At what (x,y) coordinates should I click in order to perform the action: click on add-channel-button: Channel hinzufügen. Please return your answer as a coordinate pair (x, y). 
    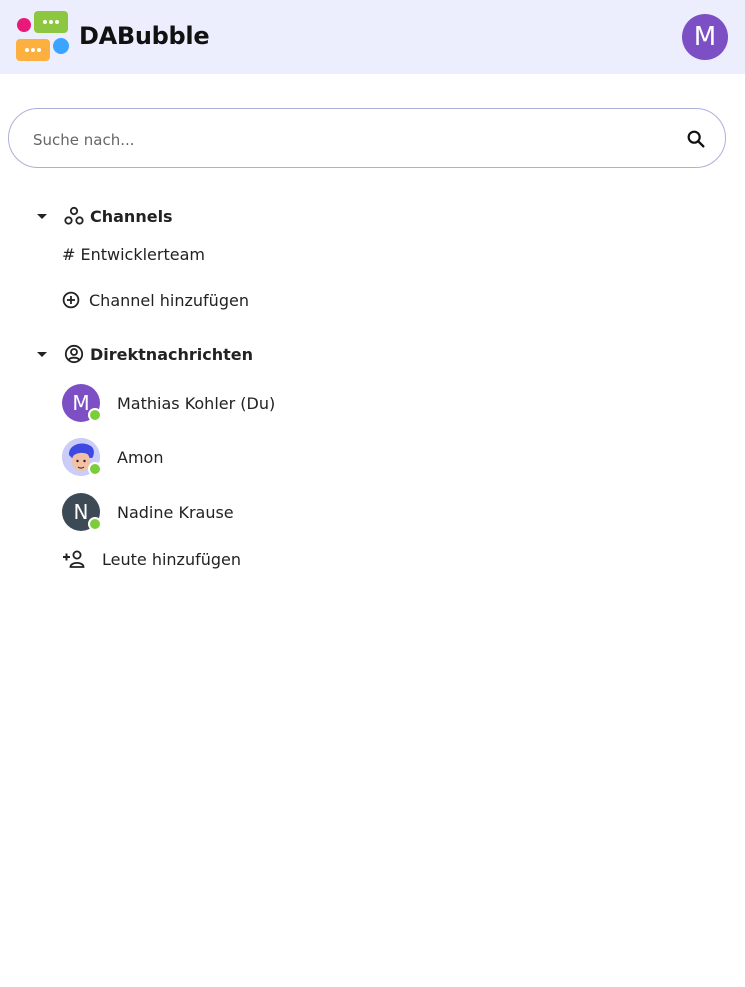
    Looking at the image, I should click on (155, 300).